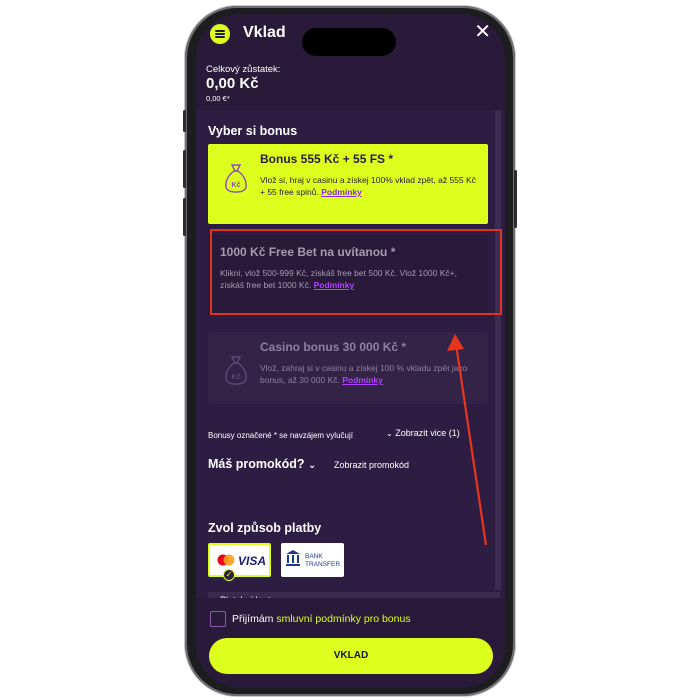 This screenshot has width=700, height=700. I want to click on bank-icon: BANK TRANSFER, so click(313, 559).